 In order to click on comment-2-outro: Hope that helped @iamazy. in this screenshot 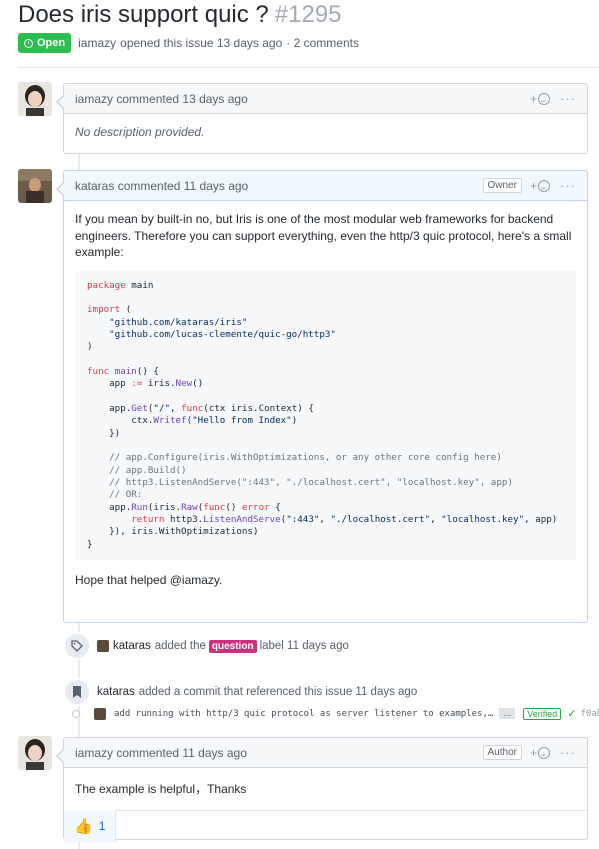, I will do `click(149, 580)`.